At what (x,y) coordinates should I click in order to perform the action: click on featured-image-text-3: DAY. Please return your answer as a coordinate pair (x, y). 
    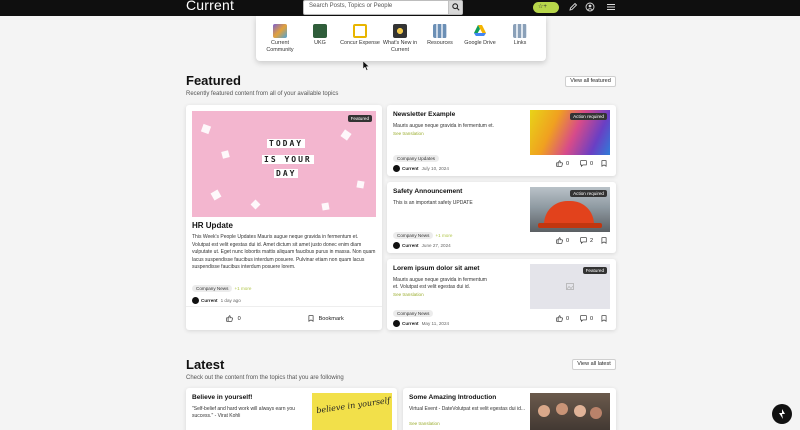
    Looking at the image, I should click on (286, 173).